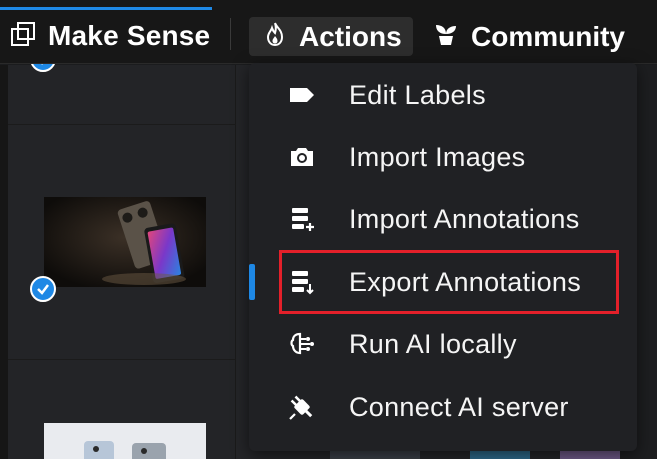 The height and width of the screenshot is (459, 657). What do you see at coordinates (302, 157) in the screenshot?
I see `camera-icon` at bounding box center [302, 157].